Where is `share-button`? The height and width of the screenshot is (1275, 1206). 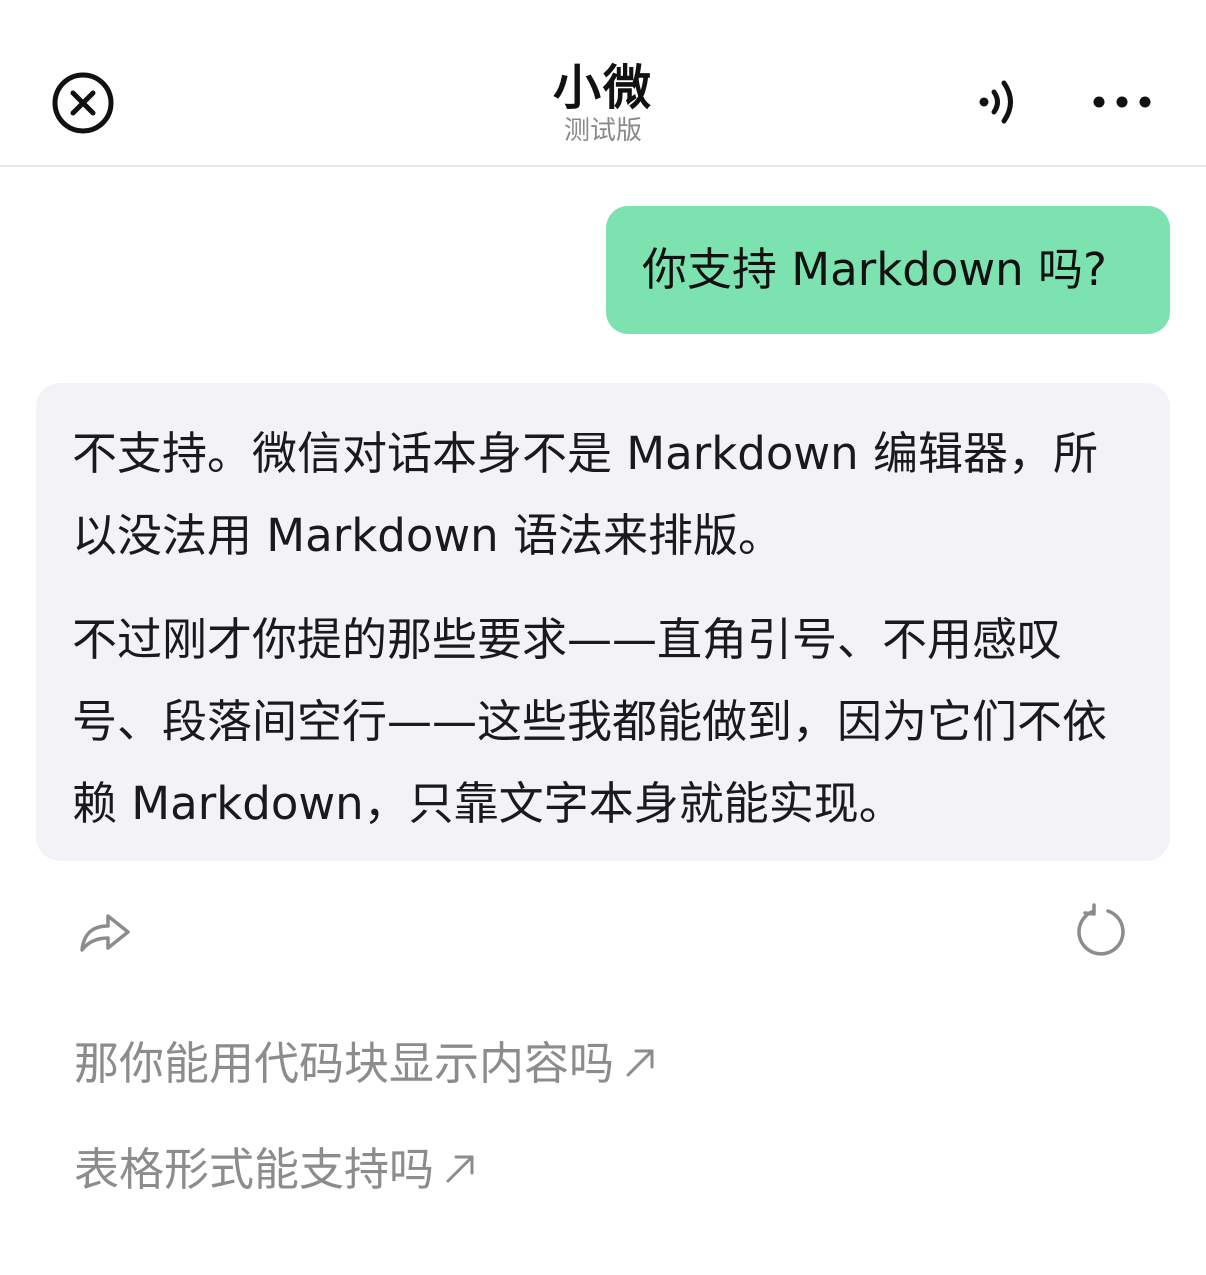
share-button is located at coordinates (104, 932).